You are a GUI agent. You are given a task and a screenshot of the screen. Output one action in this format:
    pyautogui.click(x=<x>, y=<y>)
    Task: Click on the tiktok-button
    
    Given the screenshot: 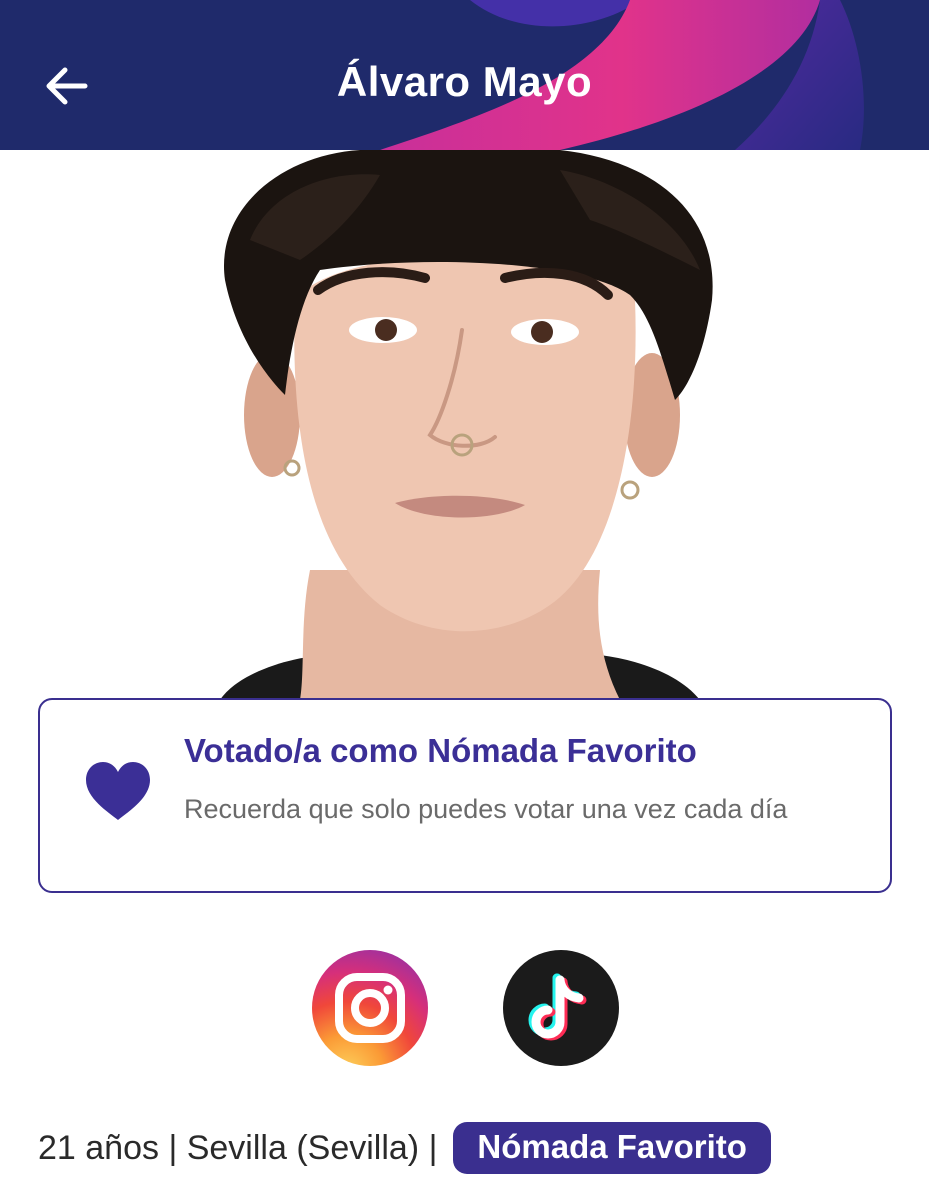 What is the action you would take?
    pyautogui.click(x=561, y=1008)
    